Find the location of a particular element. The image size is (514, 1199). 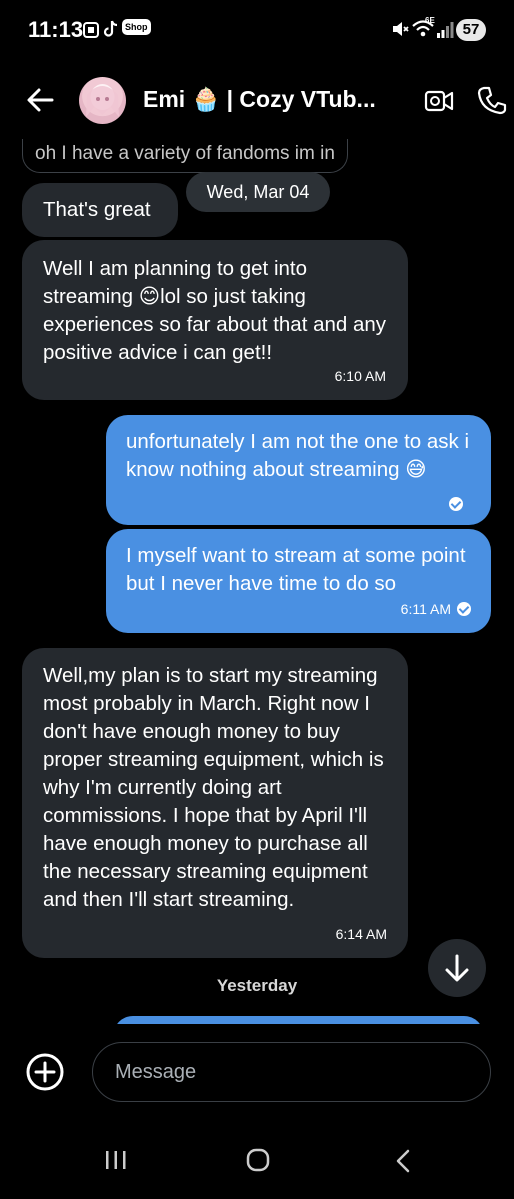

message-timestamp: 6:14 AM is located at coordinates (361, 934).